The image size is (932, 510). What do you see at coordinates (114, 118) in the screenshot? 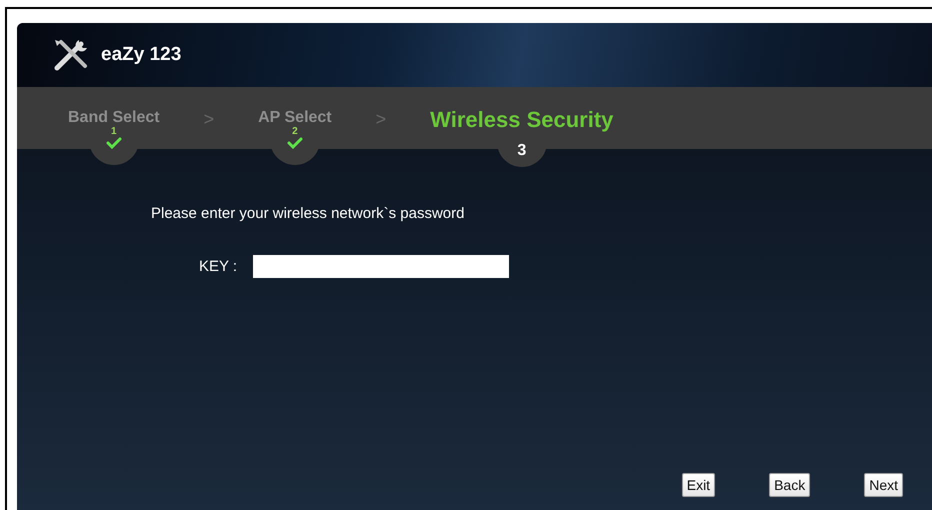
I see `step-label: Band Select` at bounding box center [114, 118].